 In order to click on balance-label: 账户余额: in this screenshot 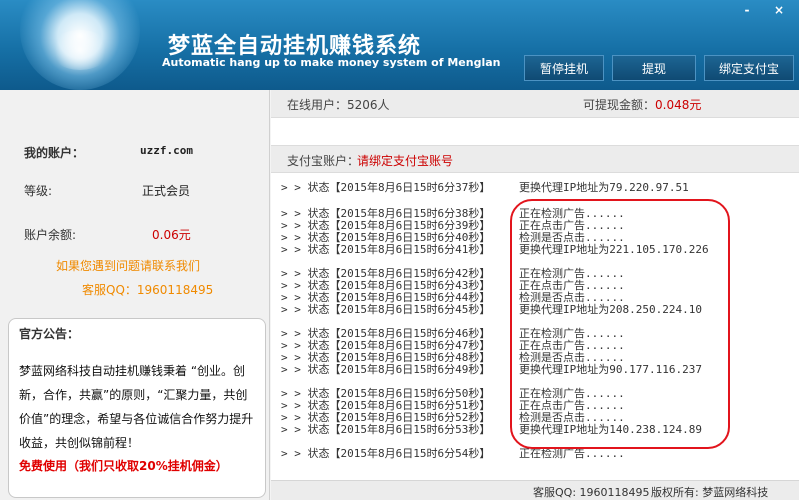, I will do `click(50, 235)`.